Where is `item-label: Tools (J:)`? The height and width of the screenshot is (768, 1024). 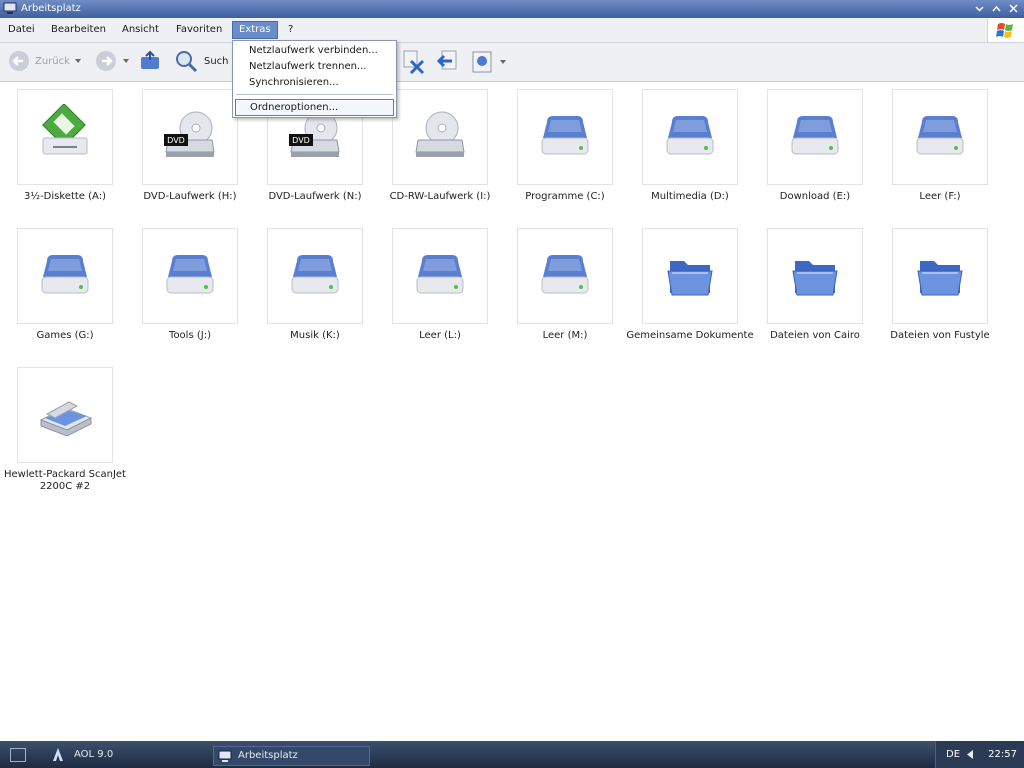
item-label: Tools (J:) is located at coordinates (190, 336).